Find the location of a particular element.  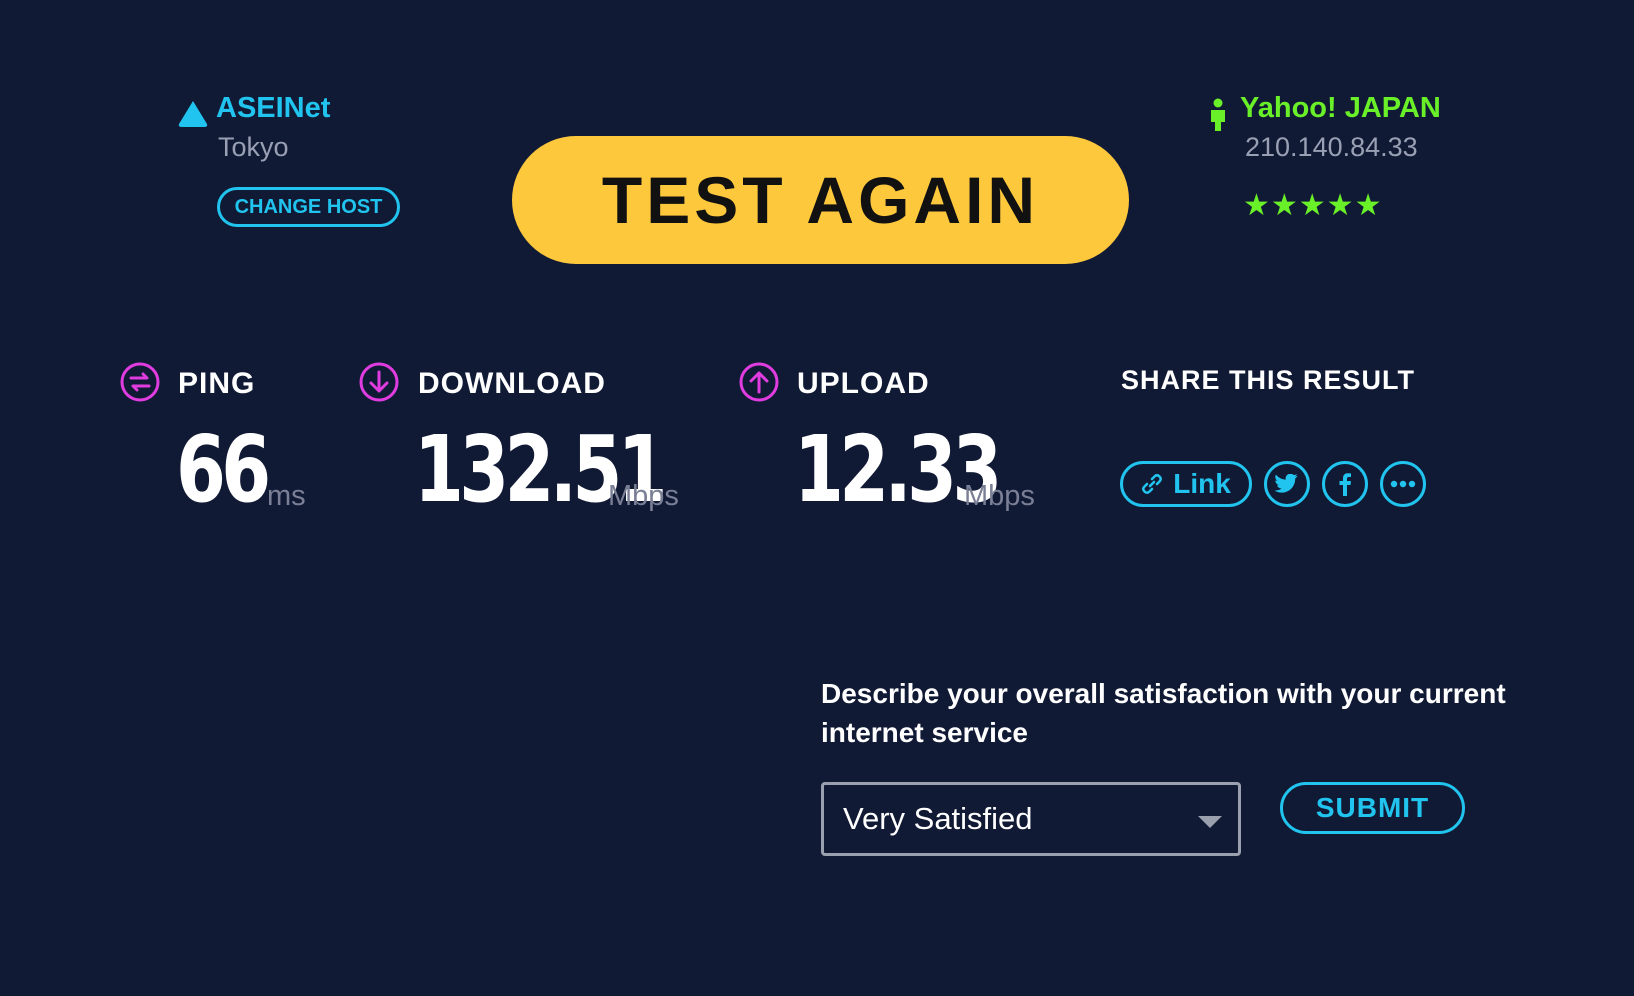

upload-label: UPLOAD is located at coordinates (863, 383).